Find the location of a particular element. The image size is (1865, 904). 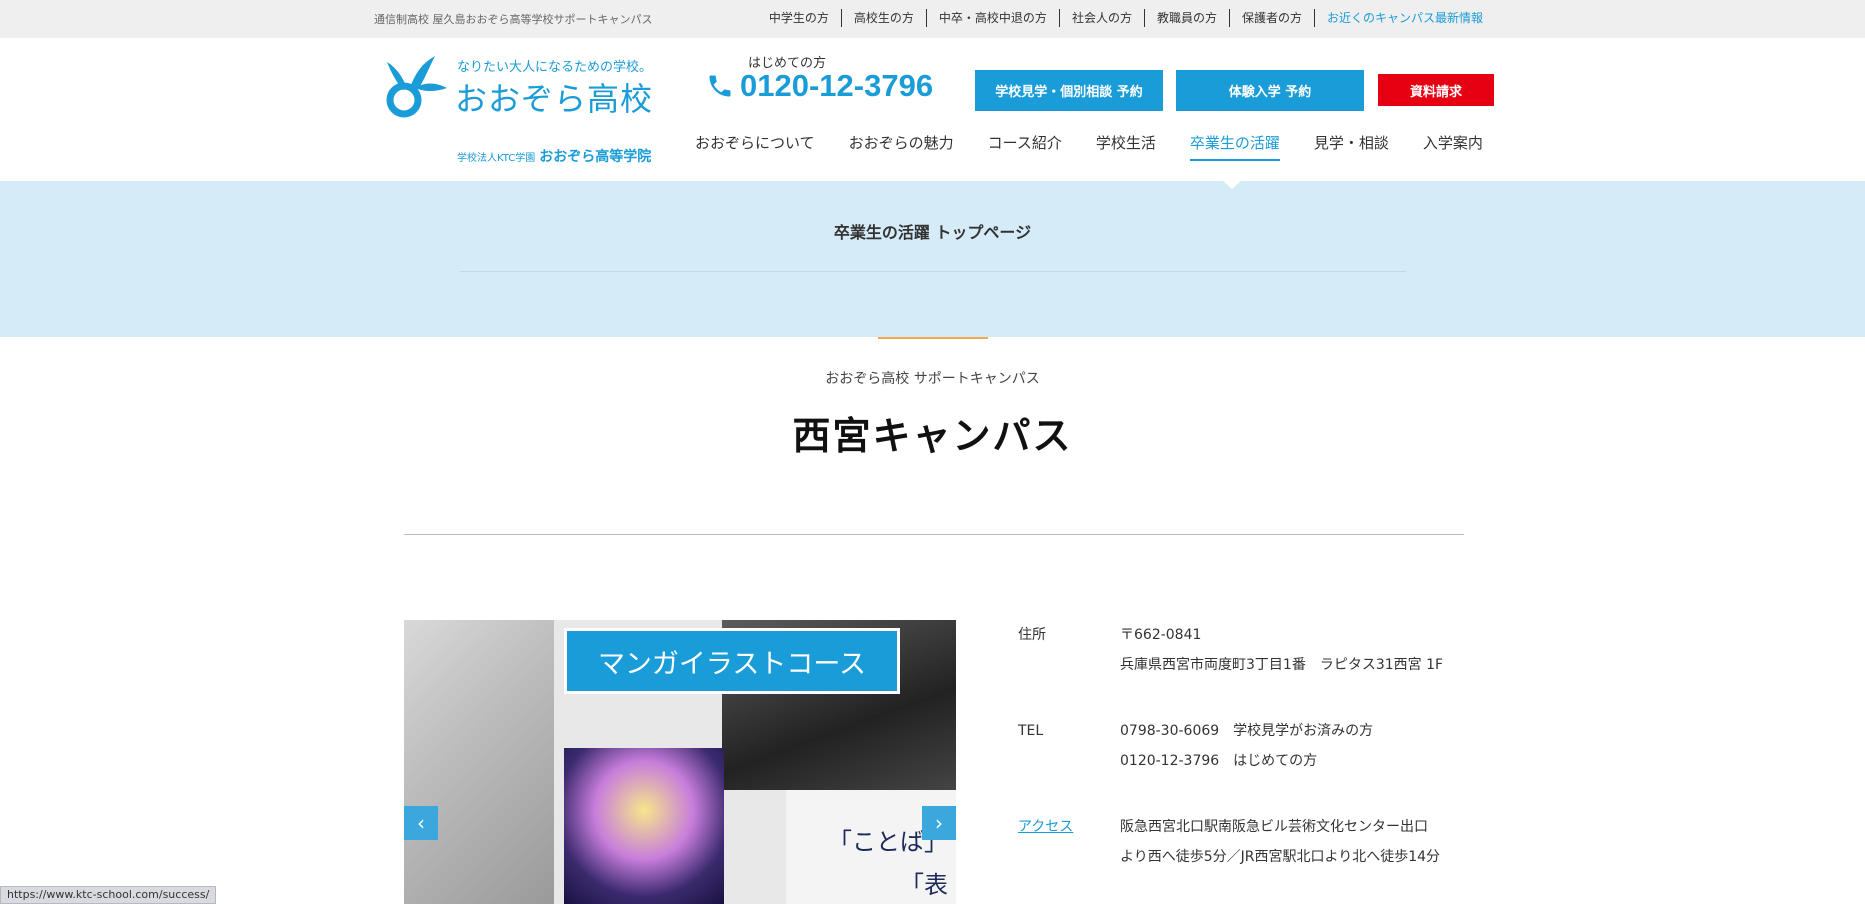

active-nav-notch is located at coordinates (1232, 184).